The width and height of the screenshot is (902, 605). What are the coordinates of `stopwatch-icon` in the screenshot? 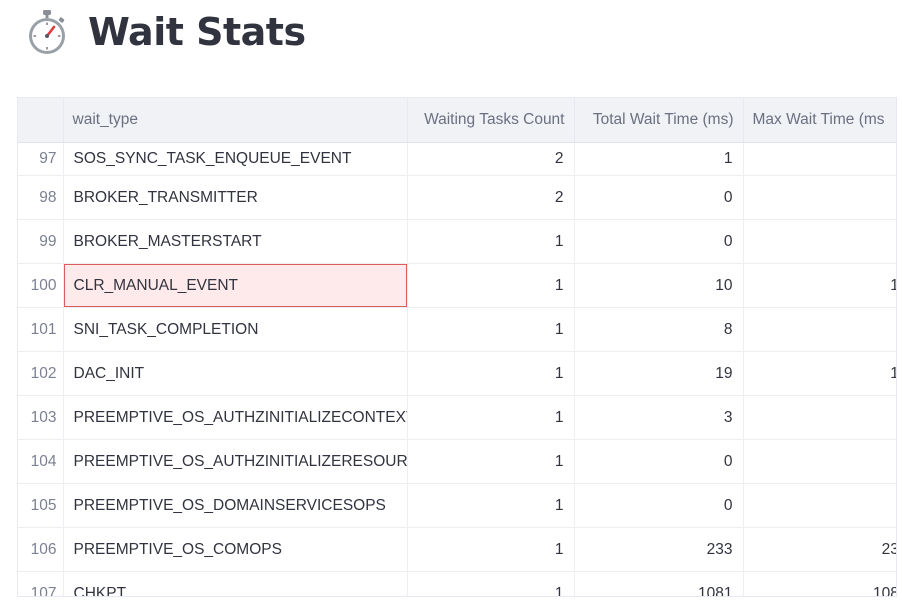 It's located at (47, 32).